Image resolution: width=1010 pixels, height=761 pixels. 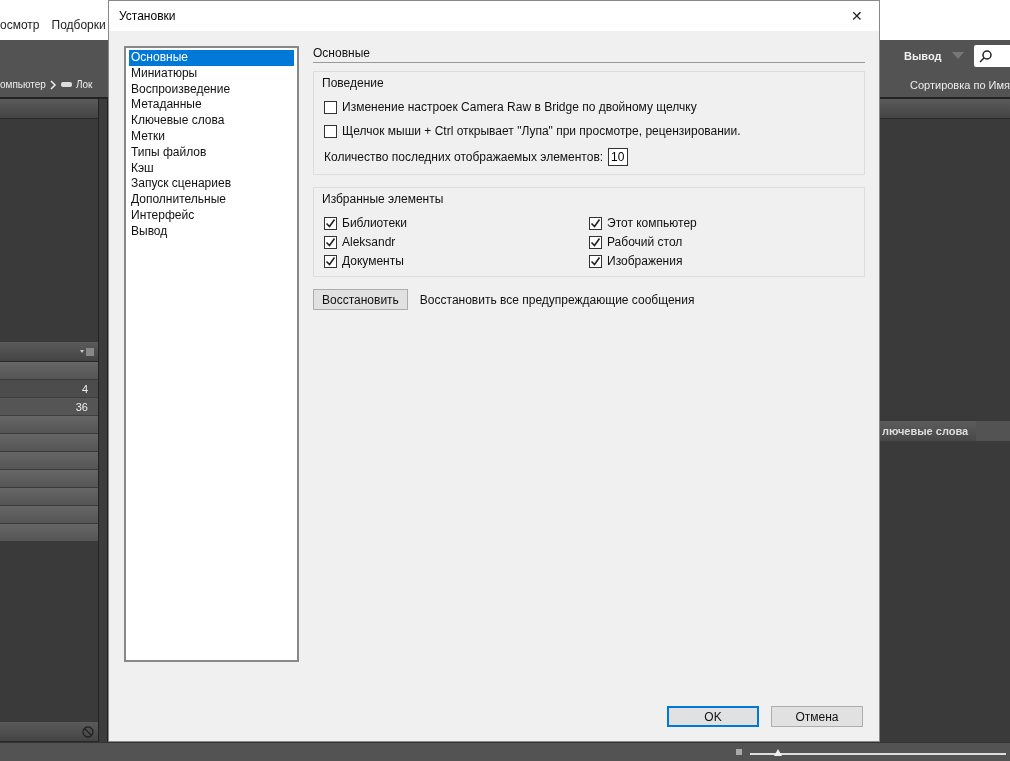 I want to click on window-title: Установки, so click(x=147, y=16).